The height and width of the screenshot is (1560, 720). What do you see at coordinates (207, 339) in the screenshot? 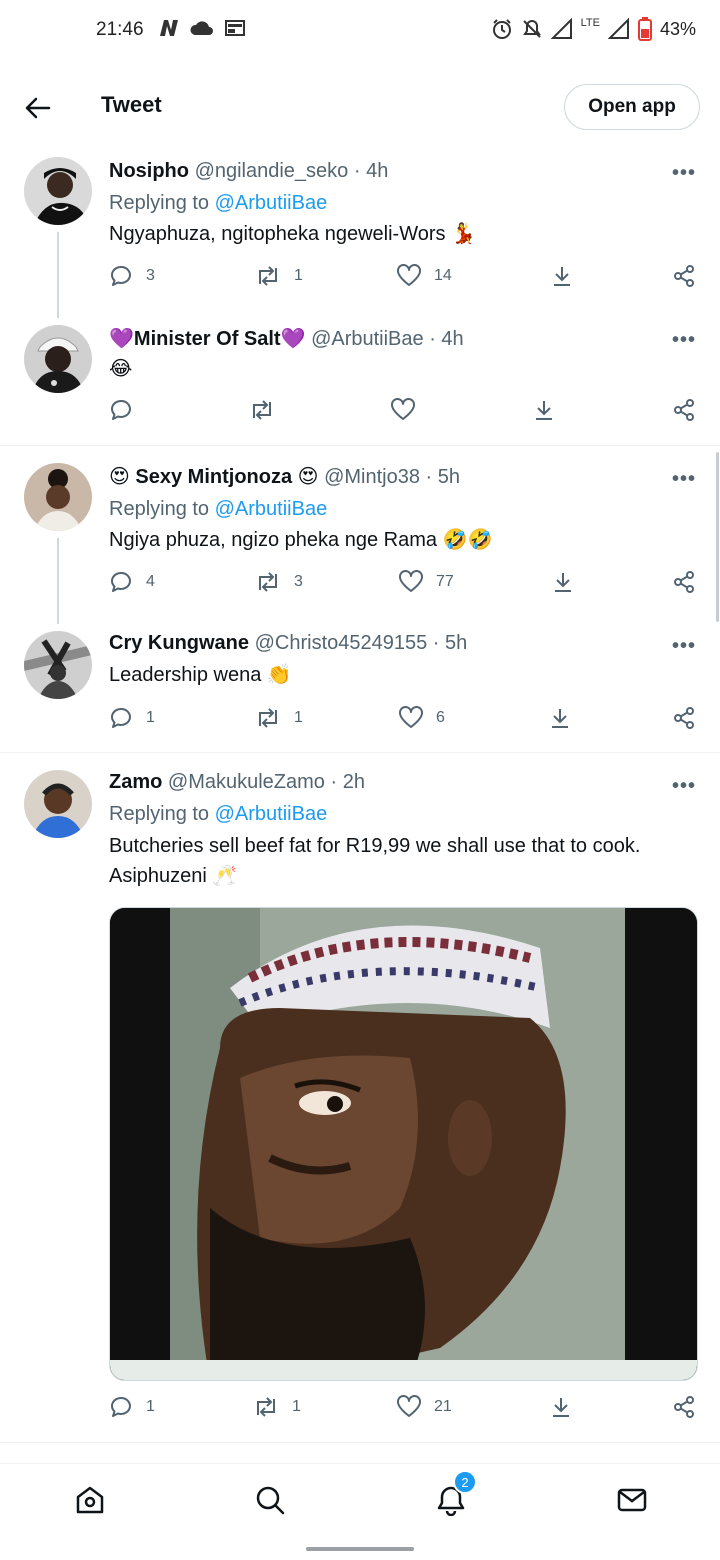
I see `tweet-author-name: 💜Minister Of Salt💜` at bounding box center [207, 339].